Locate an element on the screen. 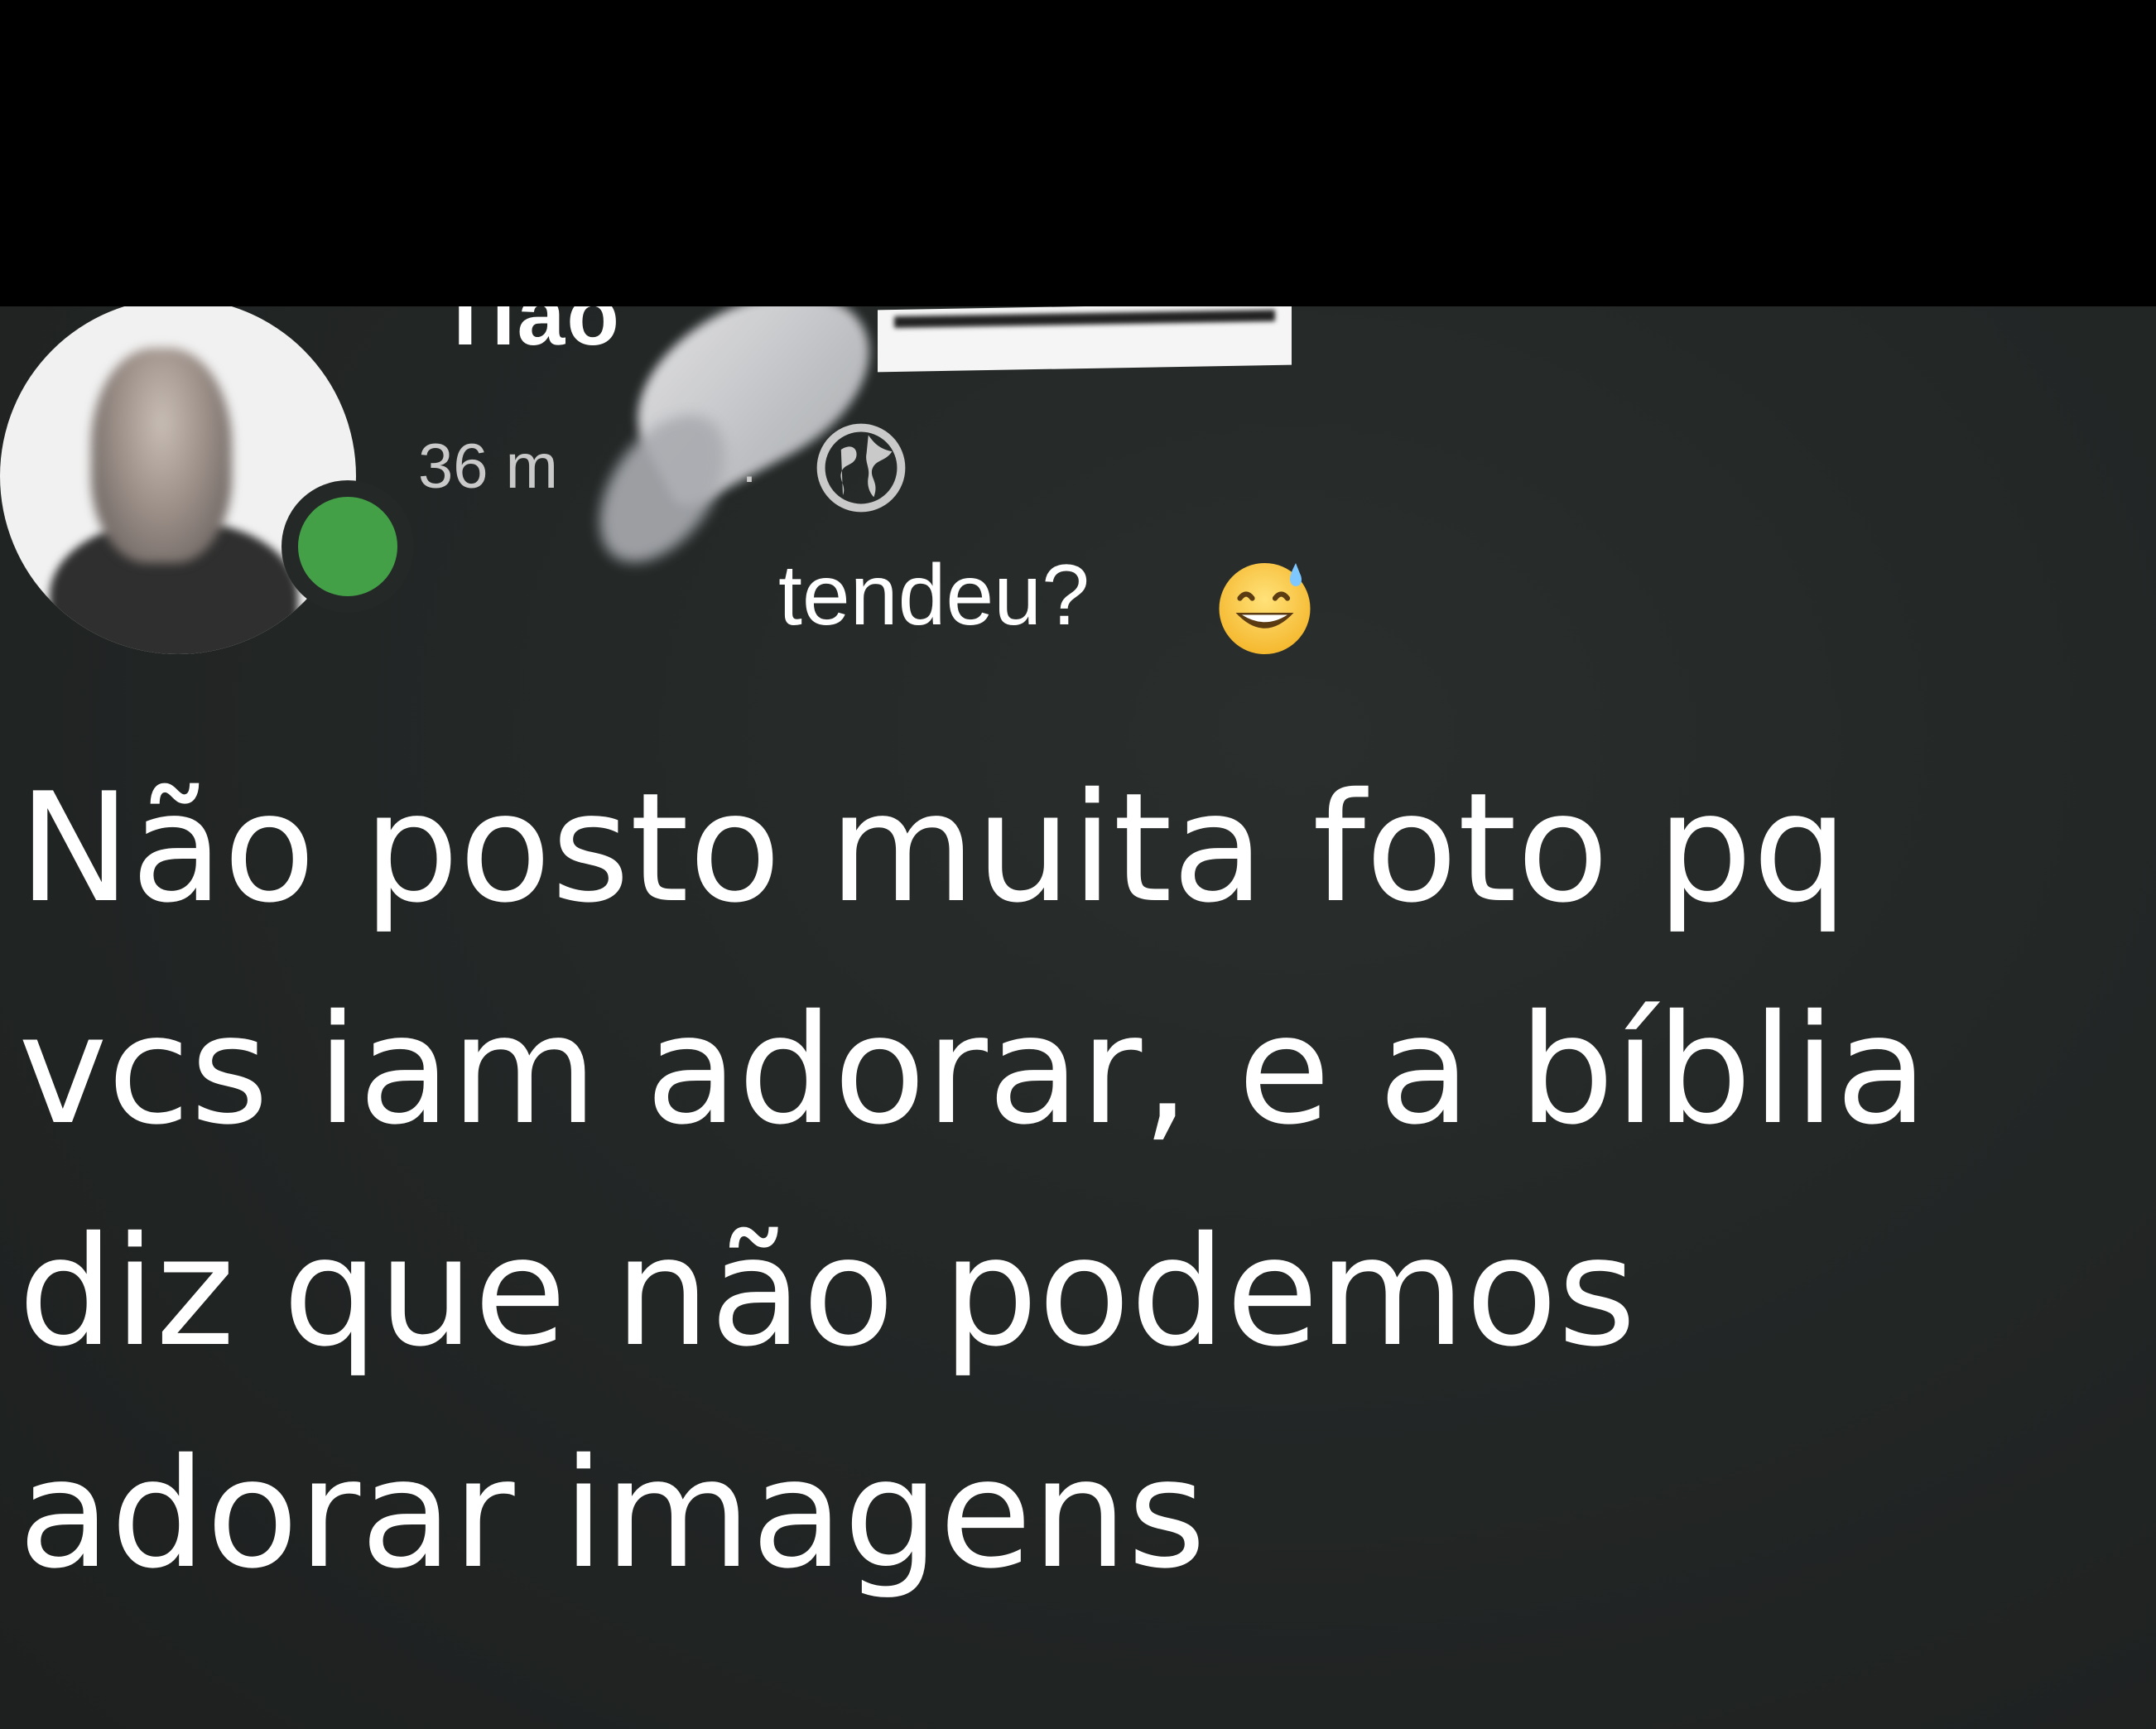 Image resolution: width=2156 pixels, height=1729 pixels. post-body-line: Não posto muita foto pq is located at coordinates (934, 848).